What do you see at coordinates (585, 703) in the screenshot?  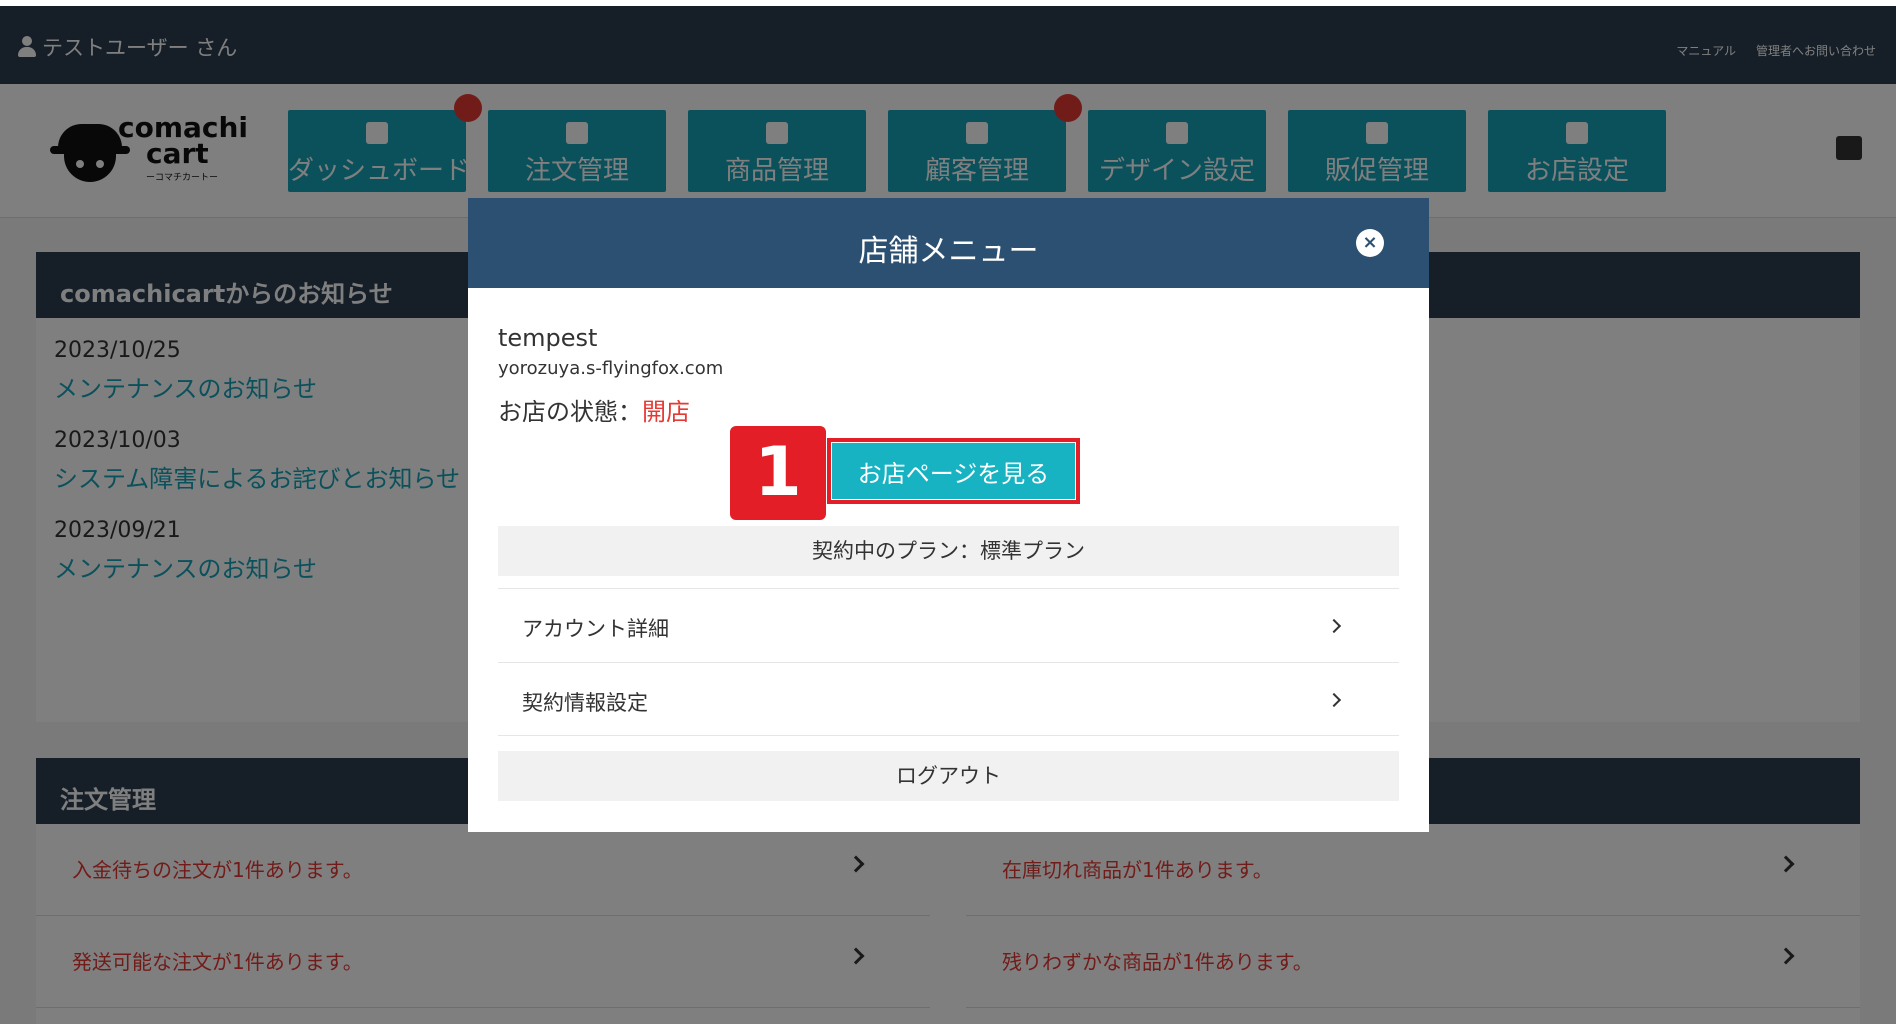 I see `menu-item-label: 契約情報設定` at bounding box center [585, 703].